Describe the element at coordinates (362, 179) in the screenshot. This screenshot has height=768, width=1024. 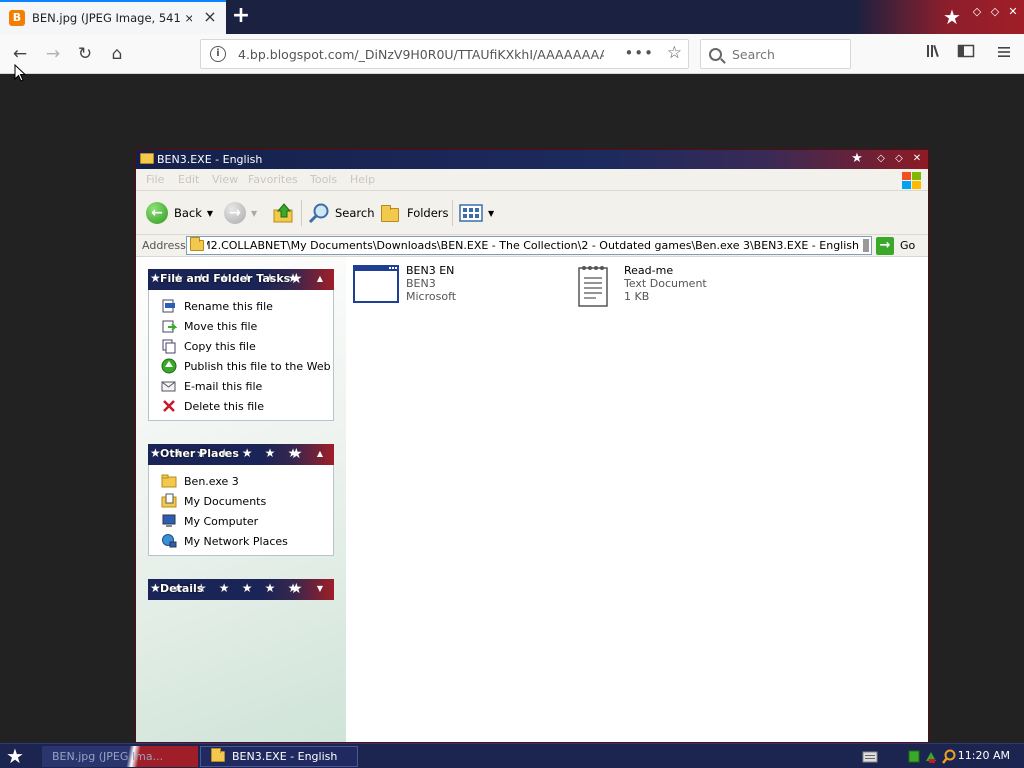
I see `menu-help: Help` at that location.